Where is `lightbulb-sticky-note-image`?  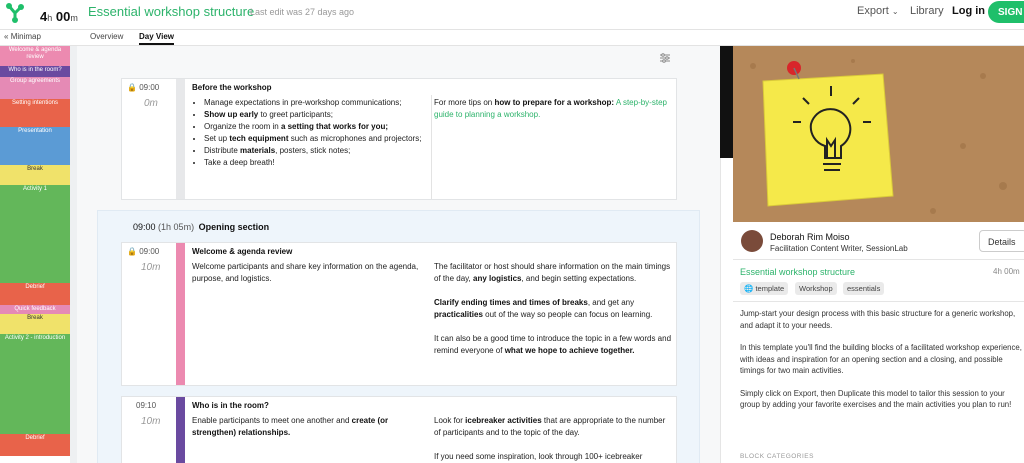
lightbulb-sticky-note-image is located at coordinates (878, 134).